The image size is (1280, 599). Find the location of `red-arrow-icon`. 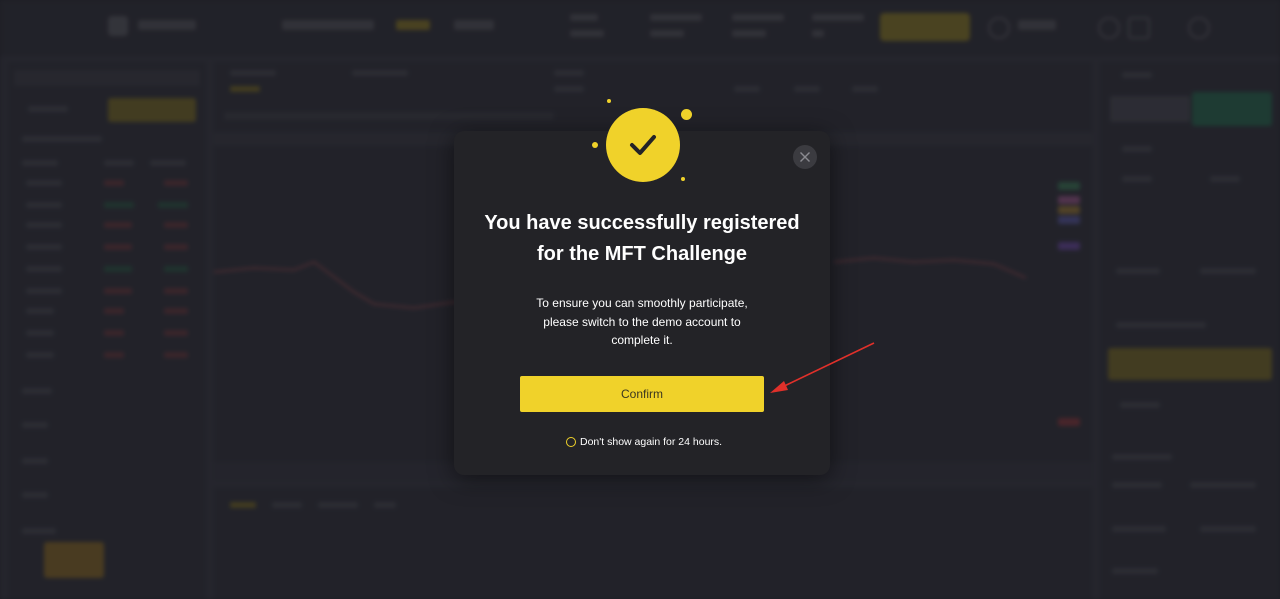

red-arrow-icon is located at coordinates (822, 367).